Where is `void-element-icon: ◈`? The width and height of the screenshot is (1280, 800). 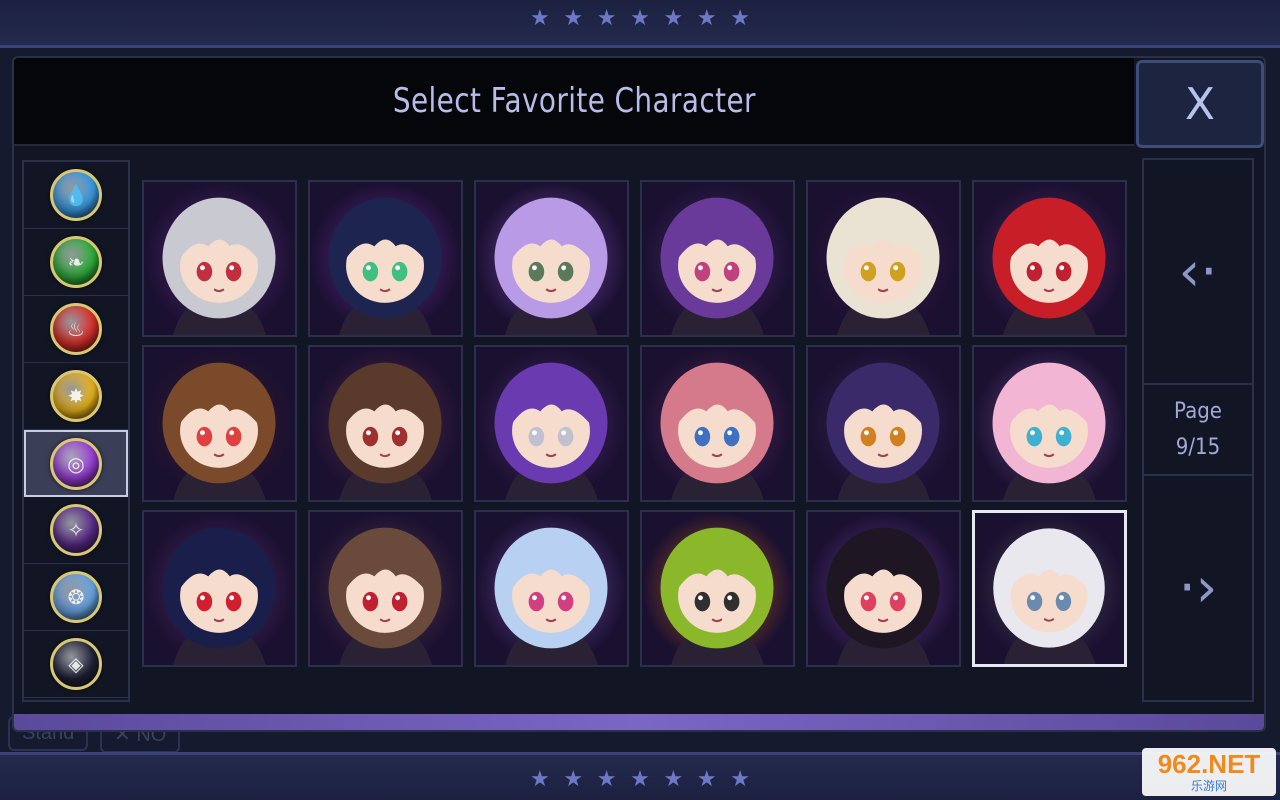
void-element-icon: ◈ is located at coordinates (76, 664).